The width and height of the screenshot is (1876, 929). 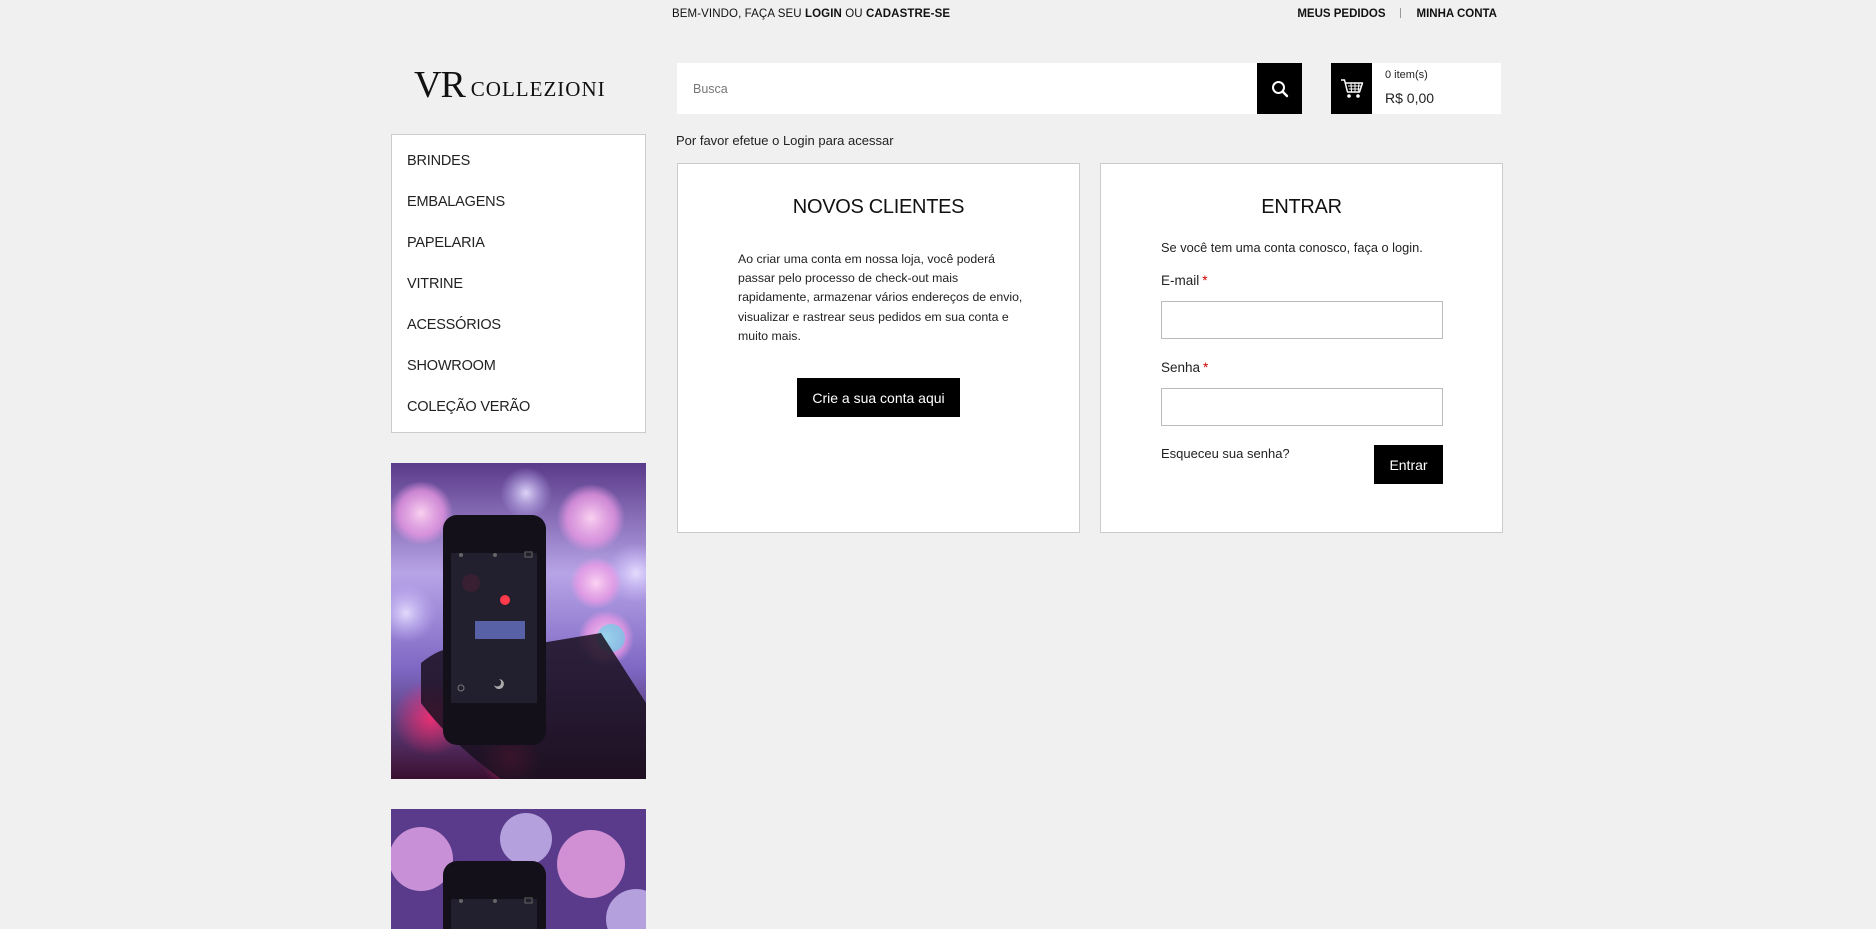 I want to click on nav-item-acessorios: ACESSÓRIOS, so click(x=454, y=325).